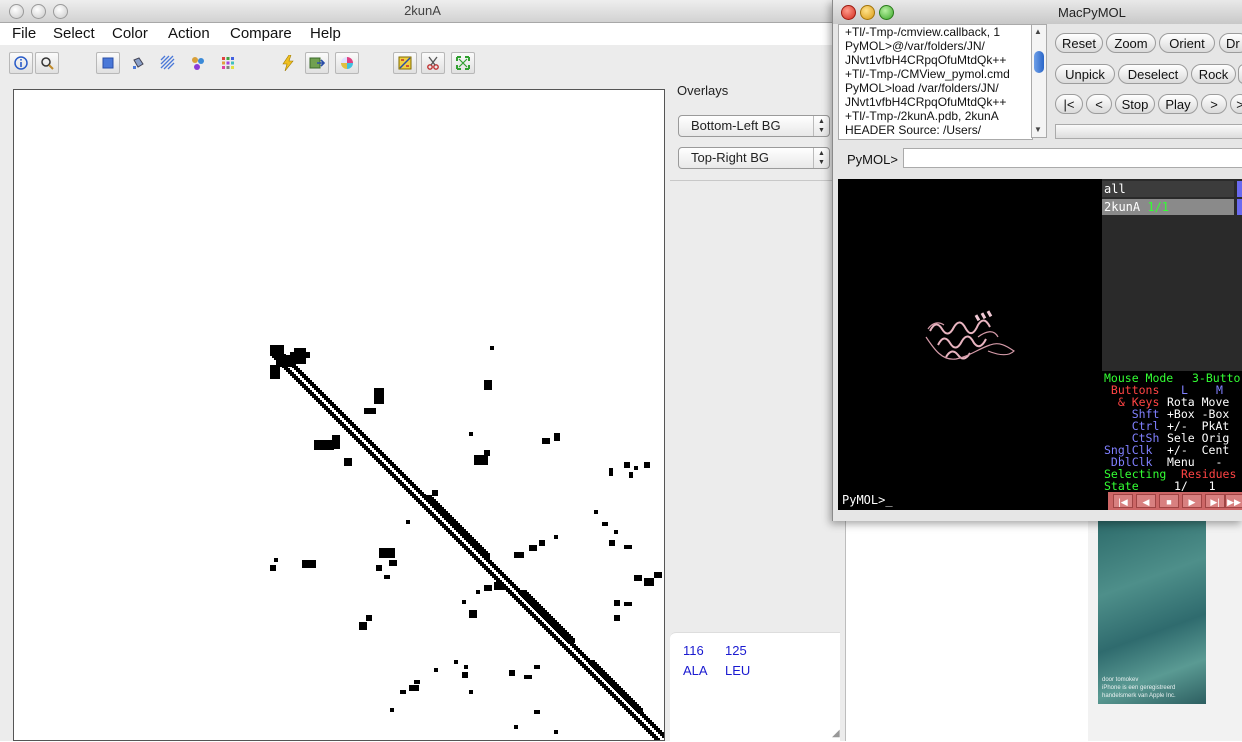 This screenshot has width=1242, height=742. I want to click on next-frame-icon: ▶|, so click(1215, 501).